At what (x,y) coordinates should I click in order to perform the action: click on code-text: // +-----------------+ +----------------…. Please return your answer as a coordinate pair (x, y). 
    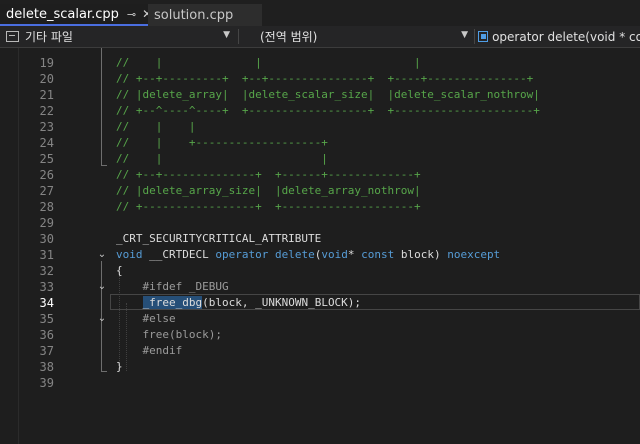
    Looking at the image, I should click on (268, 207).